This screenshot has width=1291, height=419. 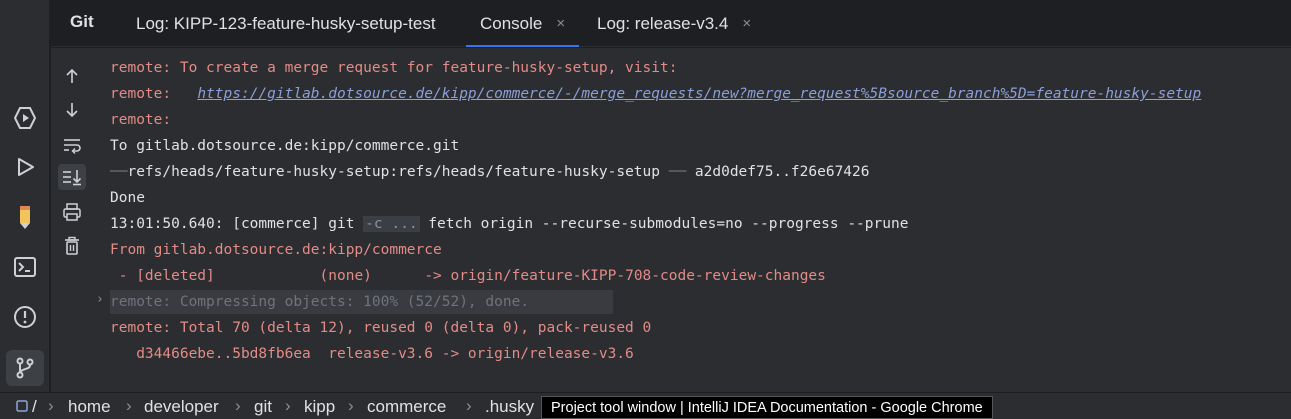 What do you see at coordinates (72, 212) in the screenshot?
I see `print-icon` at bounding box center [72, 212].